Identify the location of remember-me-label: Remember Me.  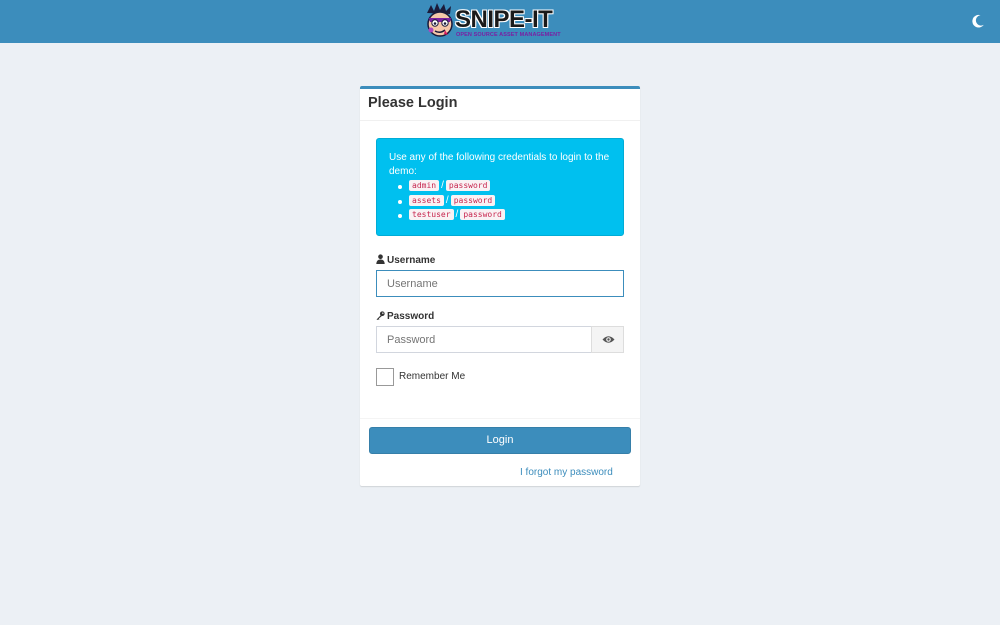
(432, 376).